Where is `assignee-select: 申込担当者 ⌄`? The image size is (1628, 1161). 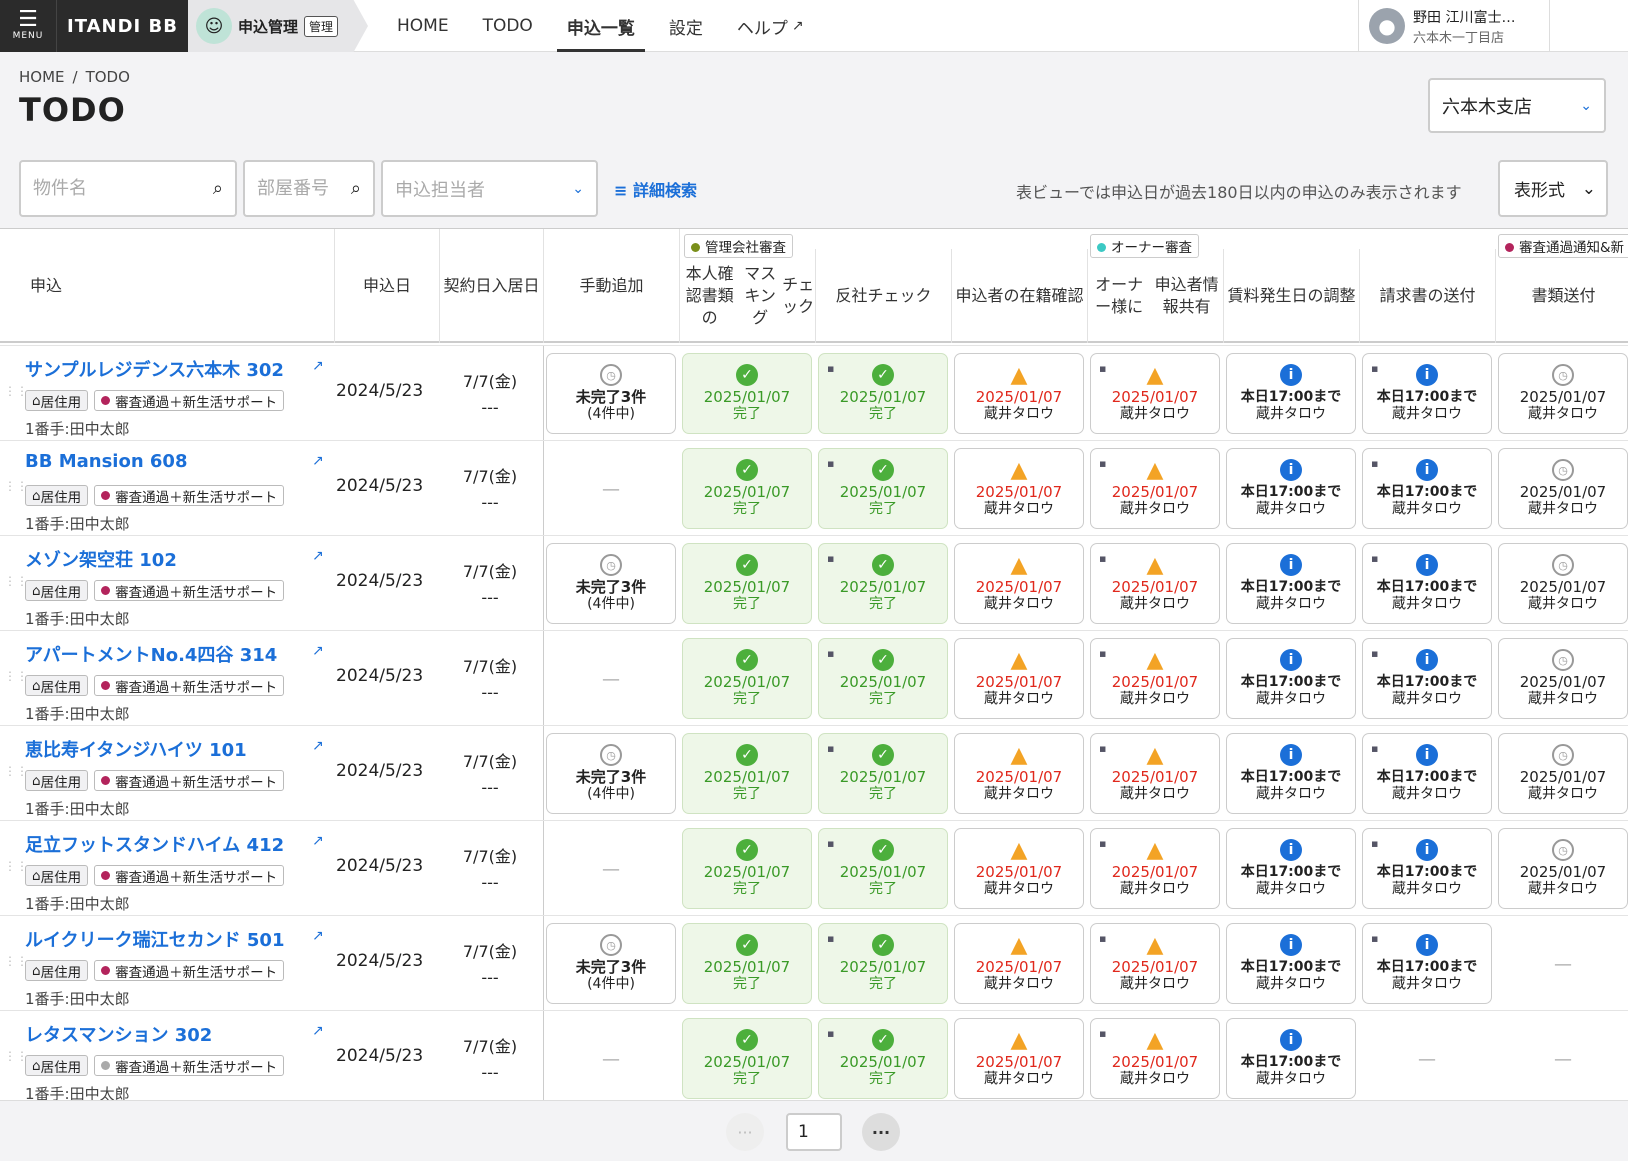 assignee-select: 申込担当者 ⌄ is located at coordinates (489, 188).